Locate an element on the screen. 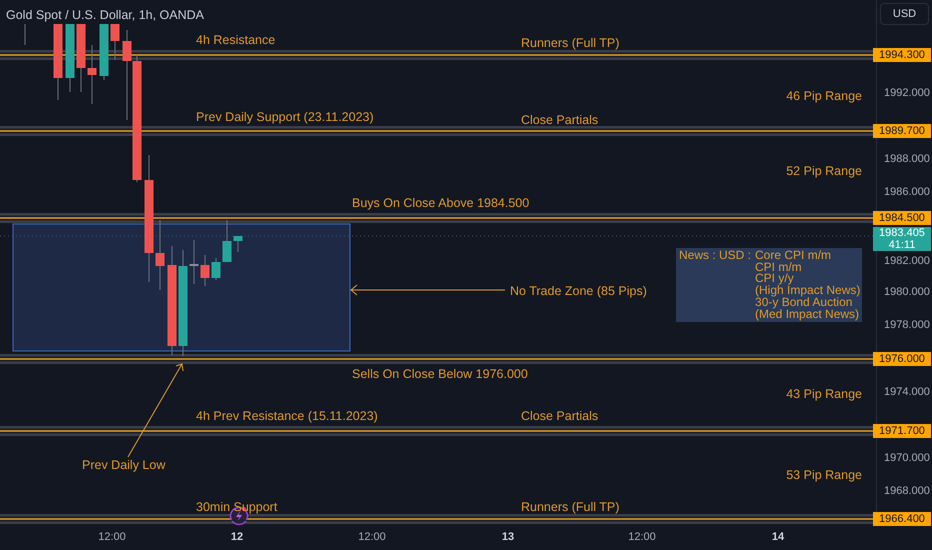 Image resolution: width=932 pixels, height=550 pixels. price-tag: 1971.700 is located at coordinates (902, 431).